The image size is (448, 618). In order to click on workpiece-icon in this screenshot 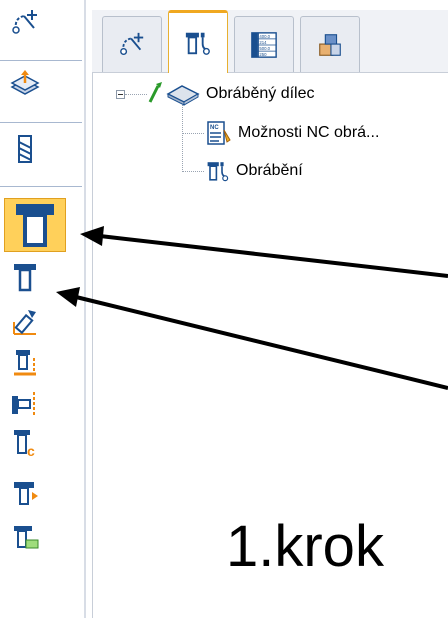, I will do `click(174, 94)`.